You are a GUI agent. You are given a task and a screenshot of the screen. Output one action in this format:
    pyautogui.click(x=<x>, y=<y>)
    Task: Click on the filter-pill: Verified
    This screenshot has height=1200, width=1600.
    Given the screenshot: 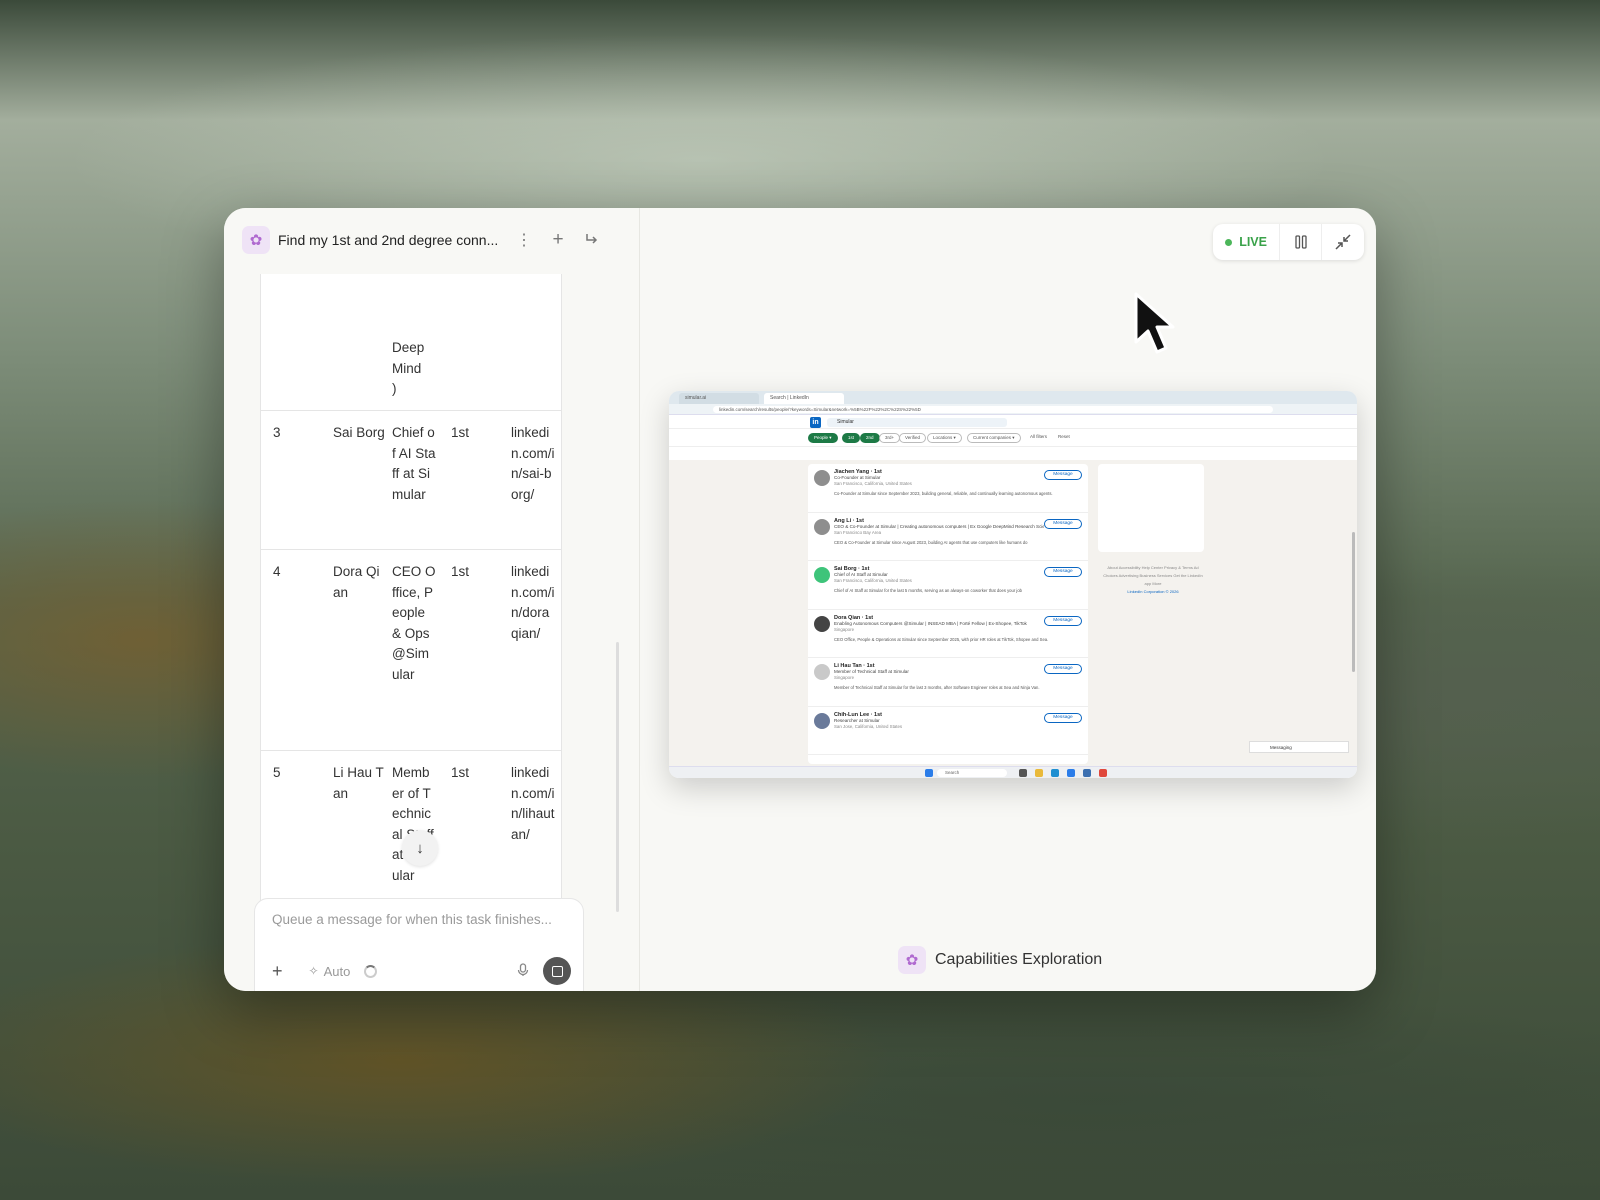 What is the action you would take?
    pyautogui.click(x=913, y=438)
    